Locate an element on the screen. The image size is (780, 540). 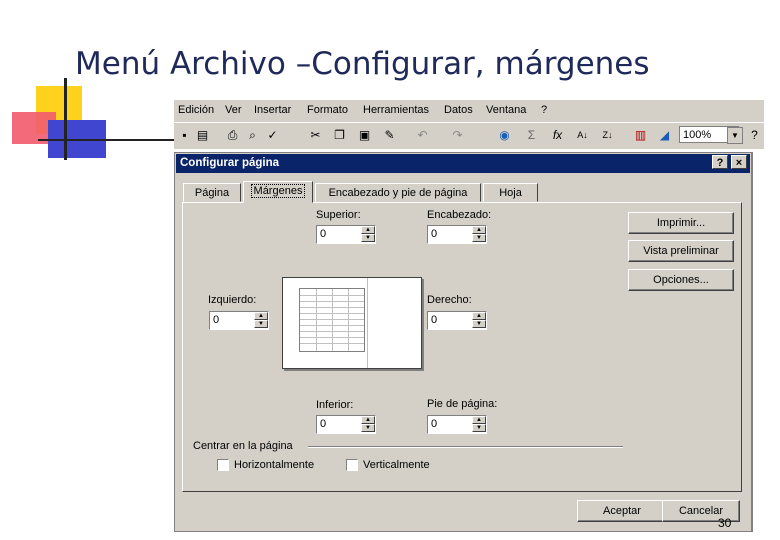
encabezado-value: 0 is located at coordinates (434, 234).